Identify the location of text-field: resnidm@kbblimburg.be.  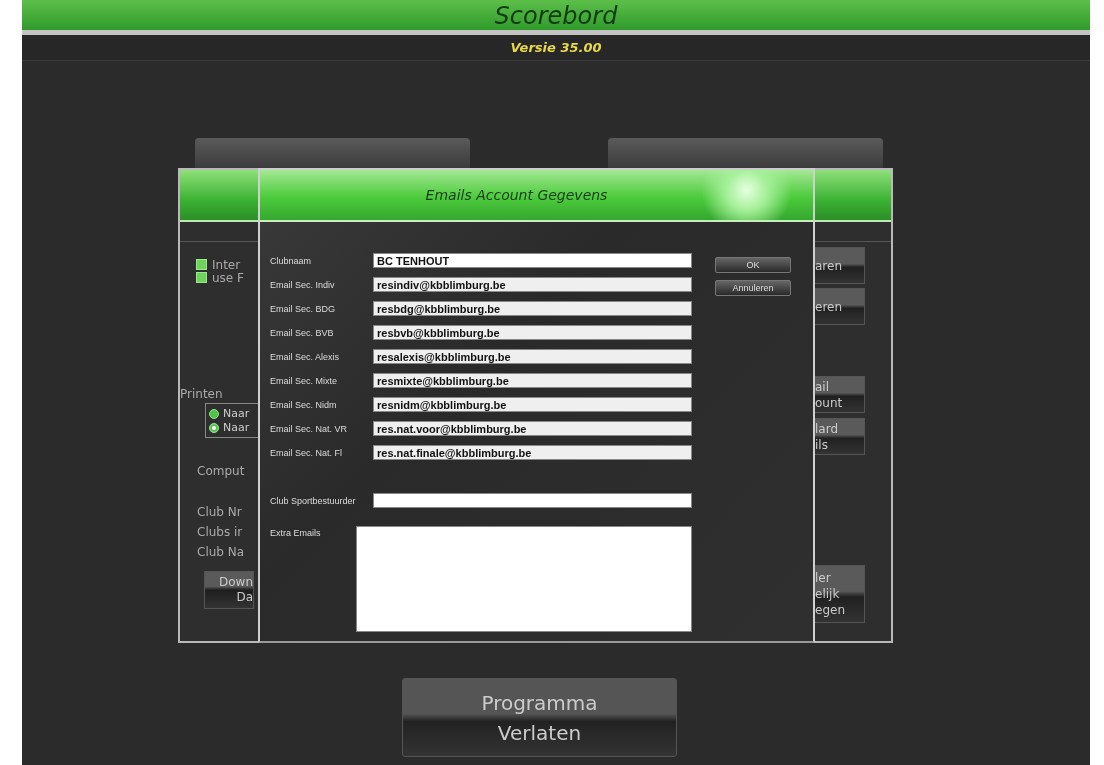
(532, 404).